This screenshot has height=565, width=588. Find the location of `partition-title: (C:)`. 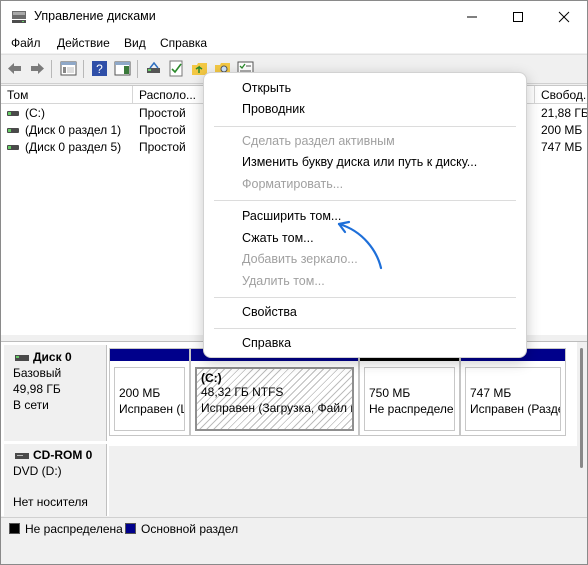

partition-title: (C:) is located at coordinates (211, 378).